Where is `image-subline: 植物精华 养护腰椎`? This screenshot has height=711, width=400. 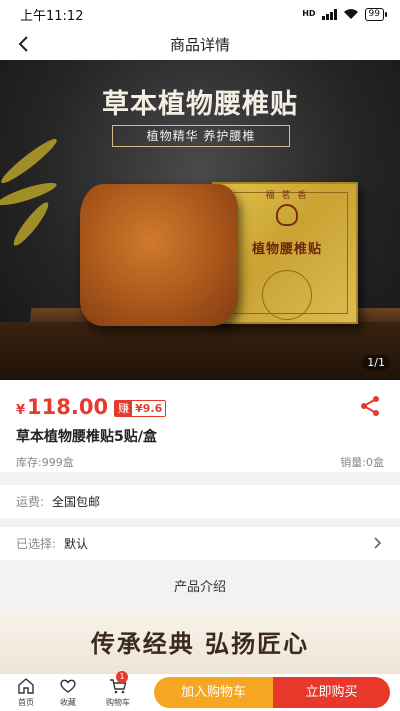 image-subline: 植物精华 养护腰椎 is located at coordinates (201, 136).